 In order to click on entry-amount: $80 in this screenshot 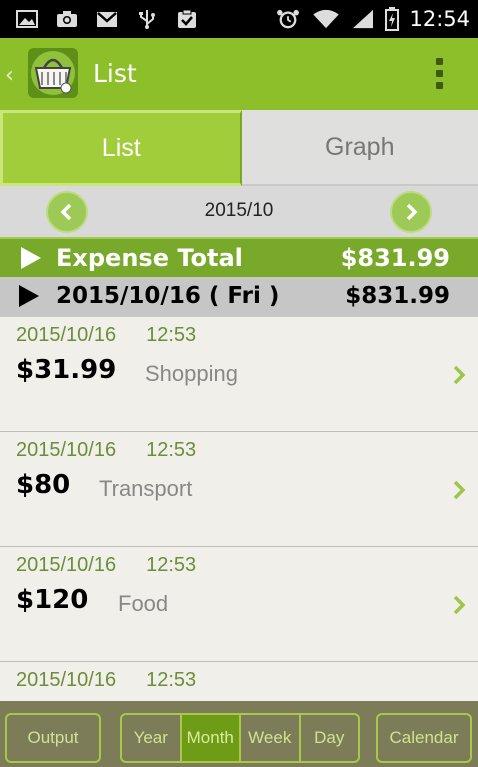, I will do `click(43, 485)`.